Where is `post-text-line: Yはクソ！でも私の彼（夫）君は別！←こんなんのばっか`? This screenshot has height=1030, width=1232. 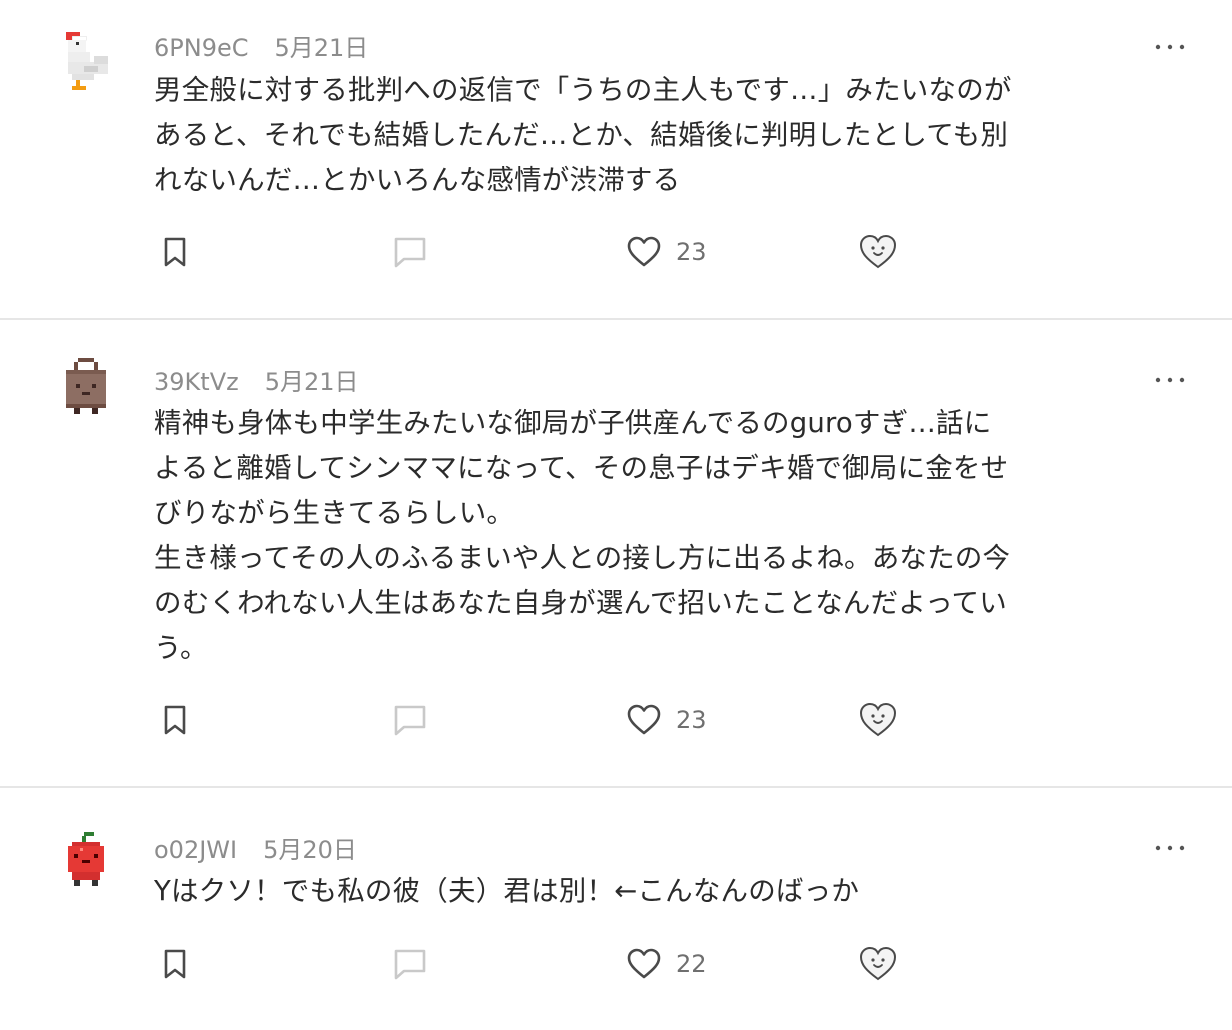 post-text-line: Yはクソ！でも私の彼（夫）君は別！←こんなんのばっか is located at coordinates (507, 891).